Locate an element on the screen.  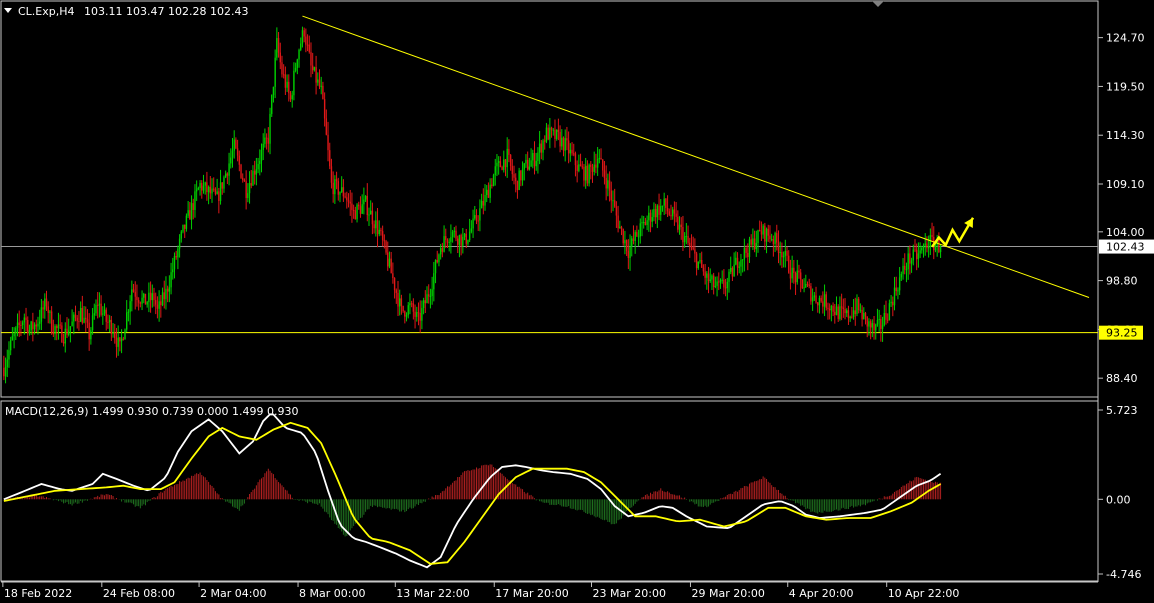
price-tick-label: 98.80 is located at coordinates (1122, 281).